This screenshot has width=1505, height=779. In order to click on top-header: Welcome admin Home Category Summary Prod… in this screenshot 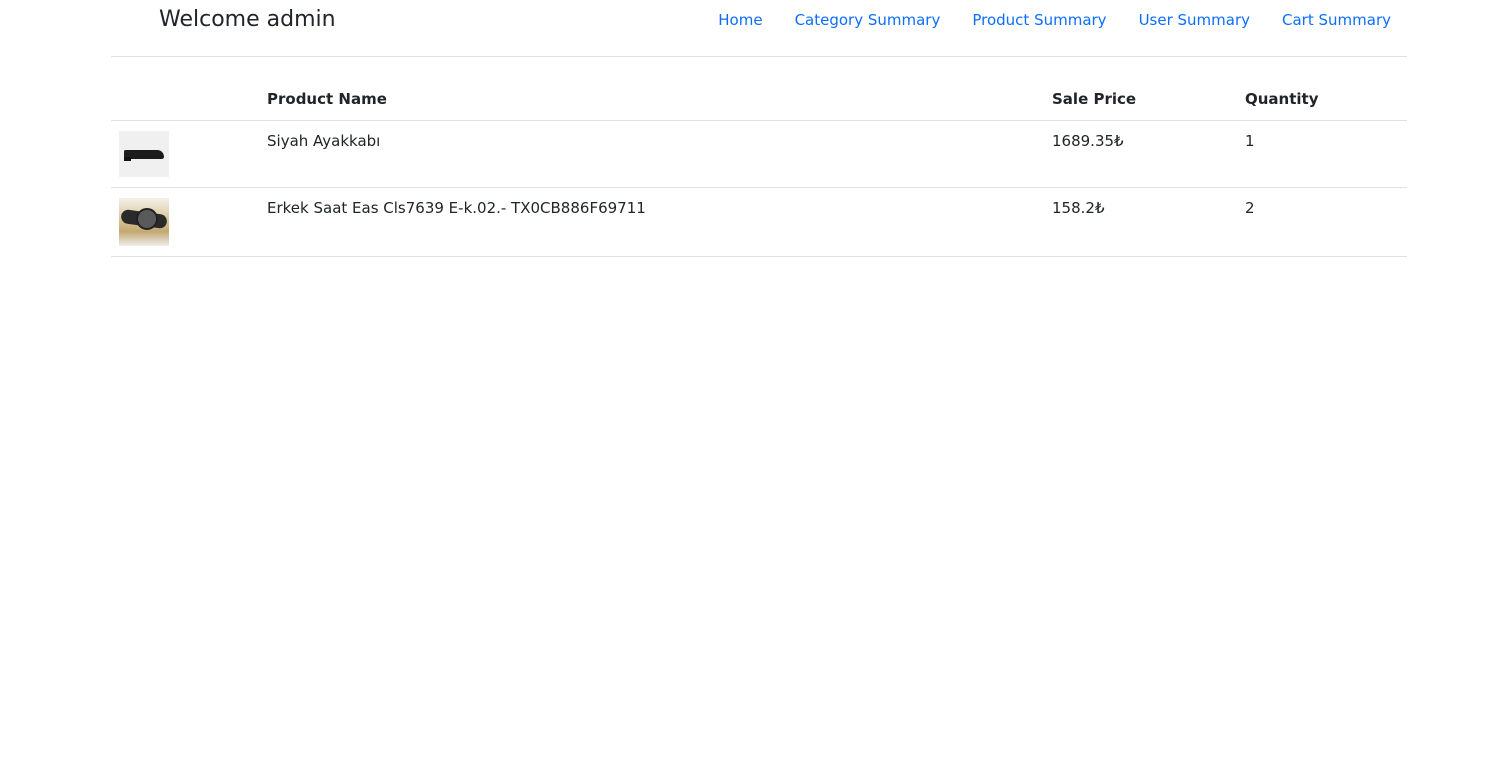, I will do `click(759, 28)`.